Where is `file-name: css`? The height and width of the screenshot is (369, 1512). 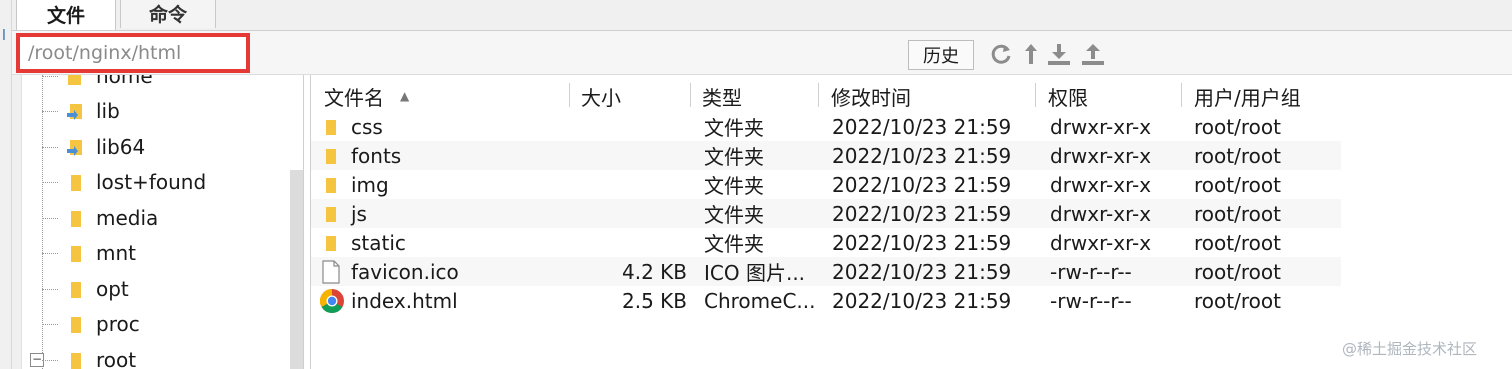
file-name: css is located at coordinates (367, 126).